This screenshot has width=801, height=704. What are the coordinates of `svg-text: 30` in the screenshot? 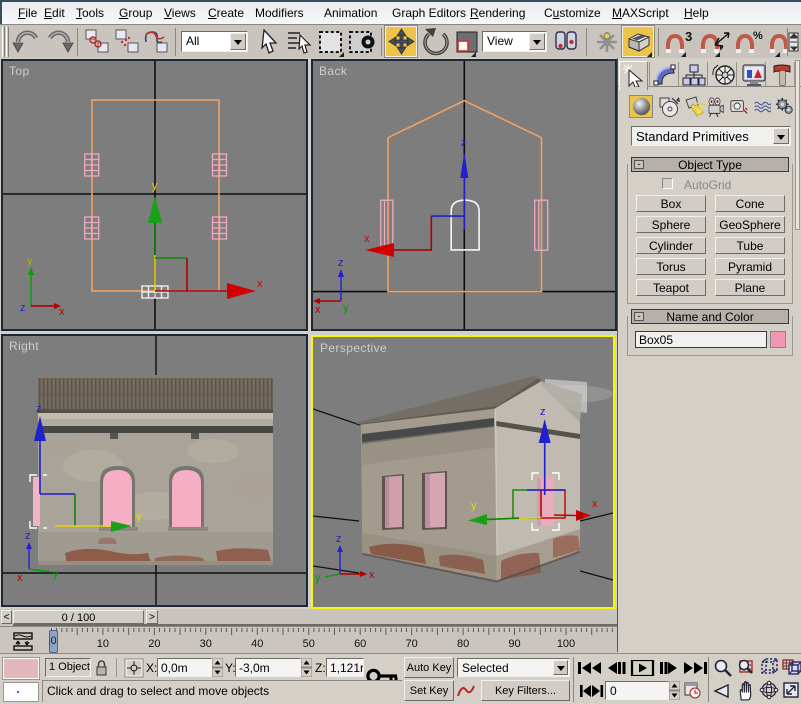 It's located at (206, 644).